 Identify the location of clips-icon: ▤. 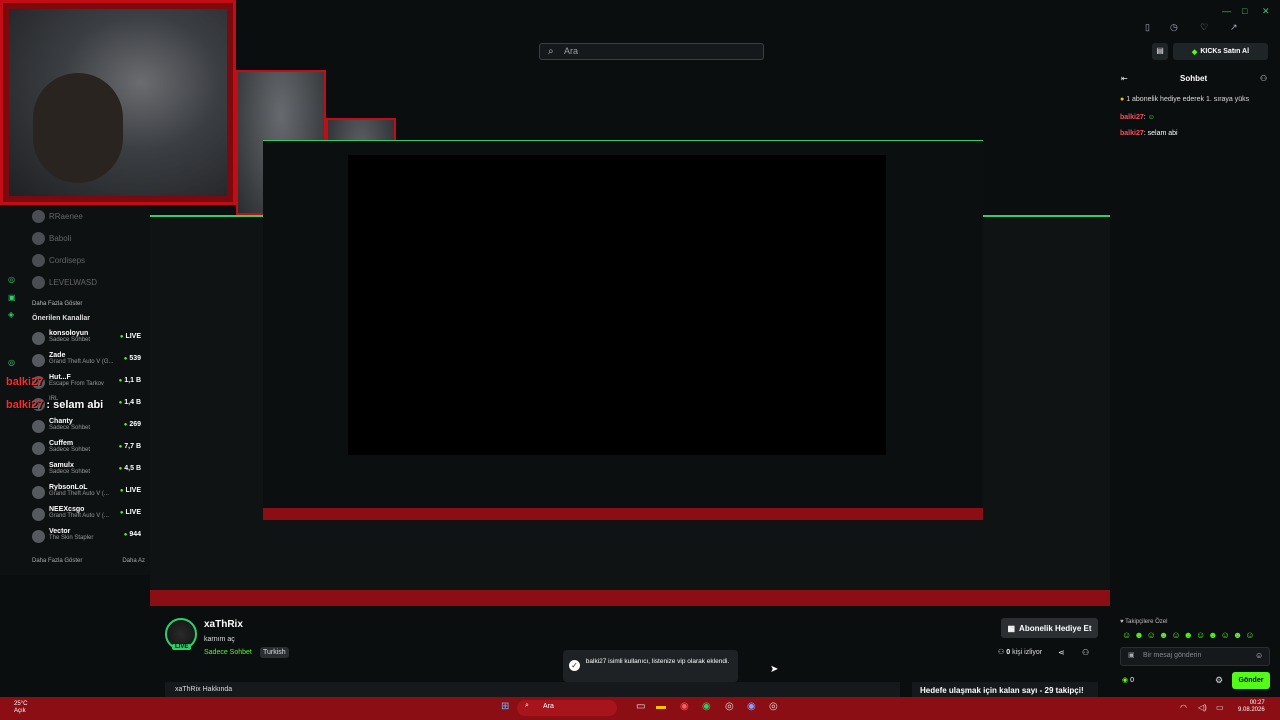
(1160, 51).